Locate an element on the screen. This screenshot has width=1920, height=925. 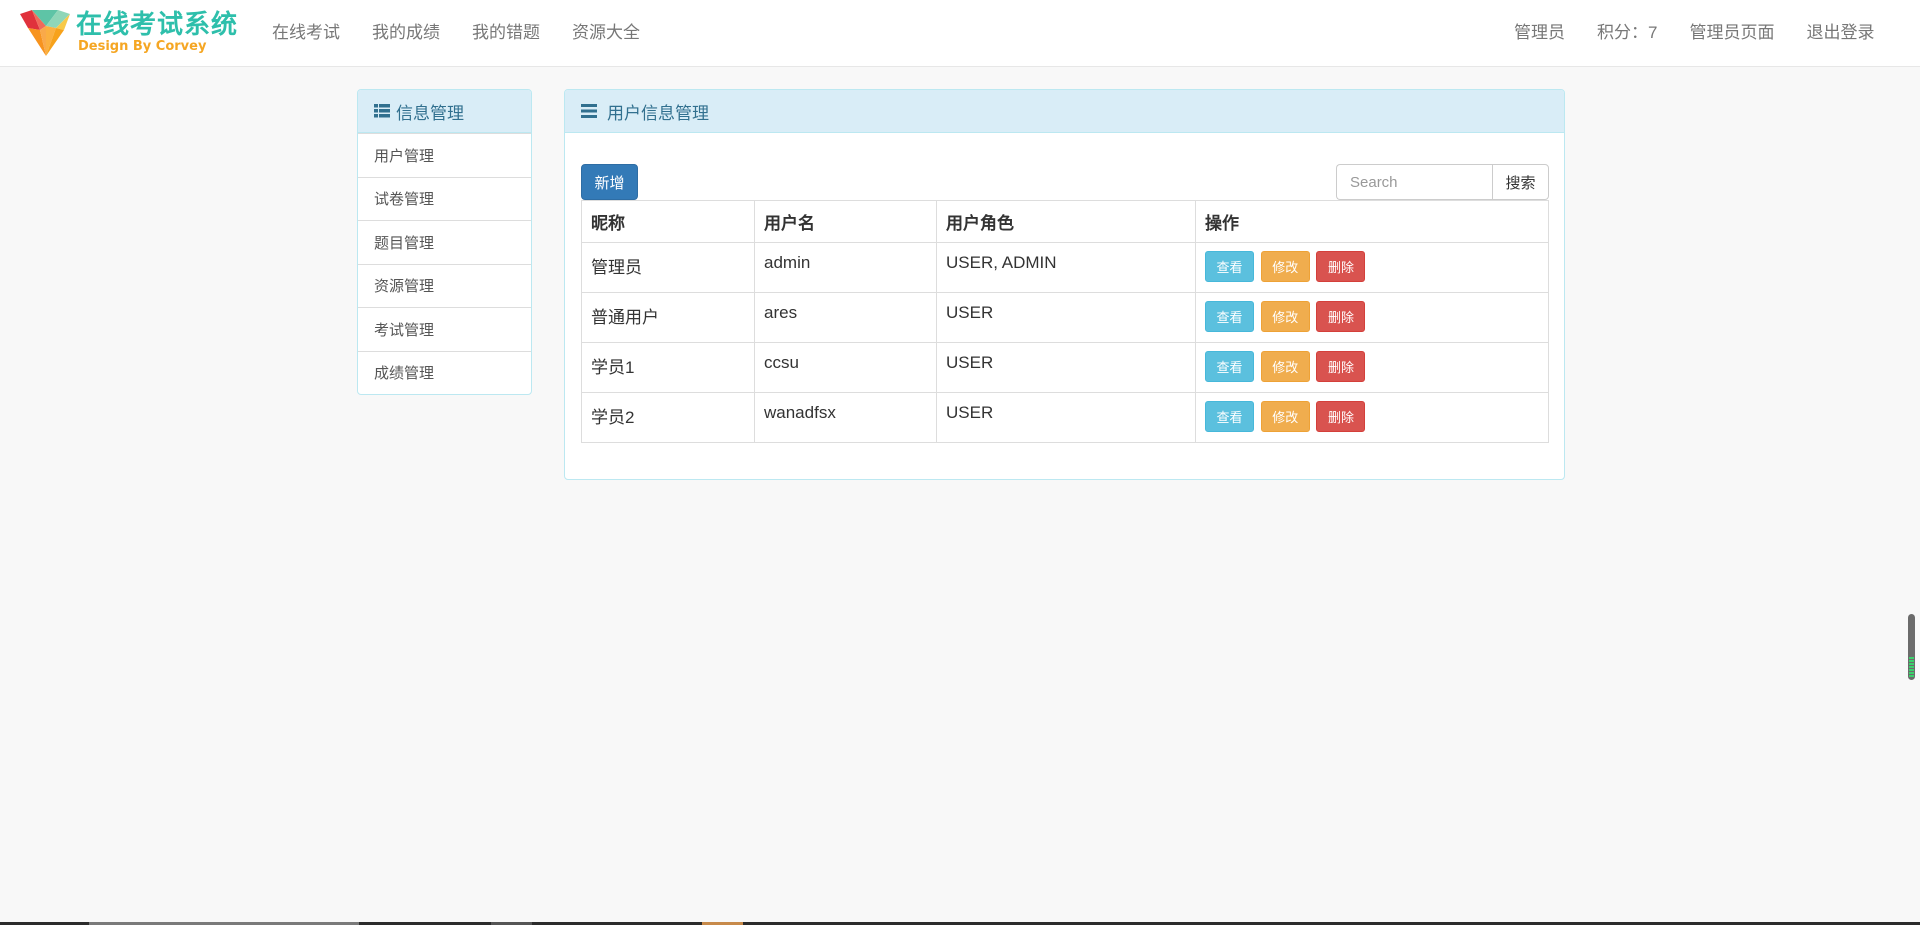
cell-nickname: 学员1 is located at coordinates (668, 367).